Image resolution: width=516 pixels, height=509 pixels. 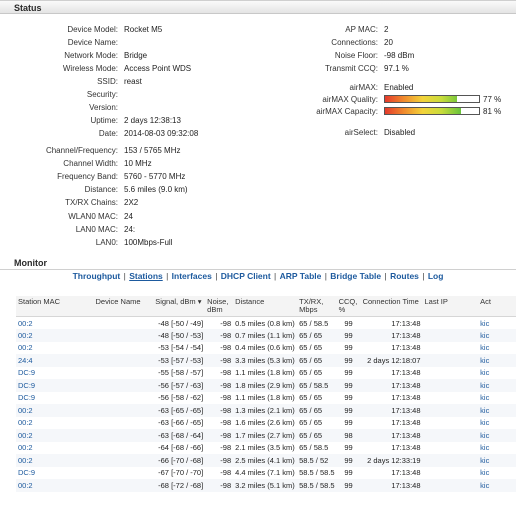 I want to click on airmax-quality-label: airMAX Quality:, so click(x=350, y=99).